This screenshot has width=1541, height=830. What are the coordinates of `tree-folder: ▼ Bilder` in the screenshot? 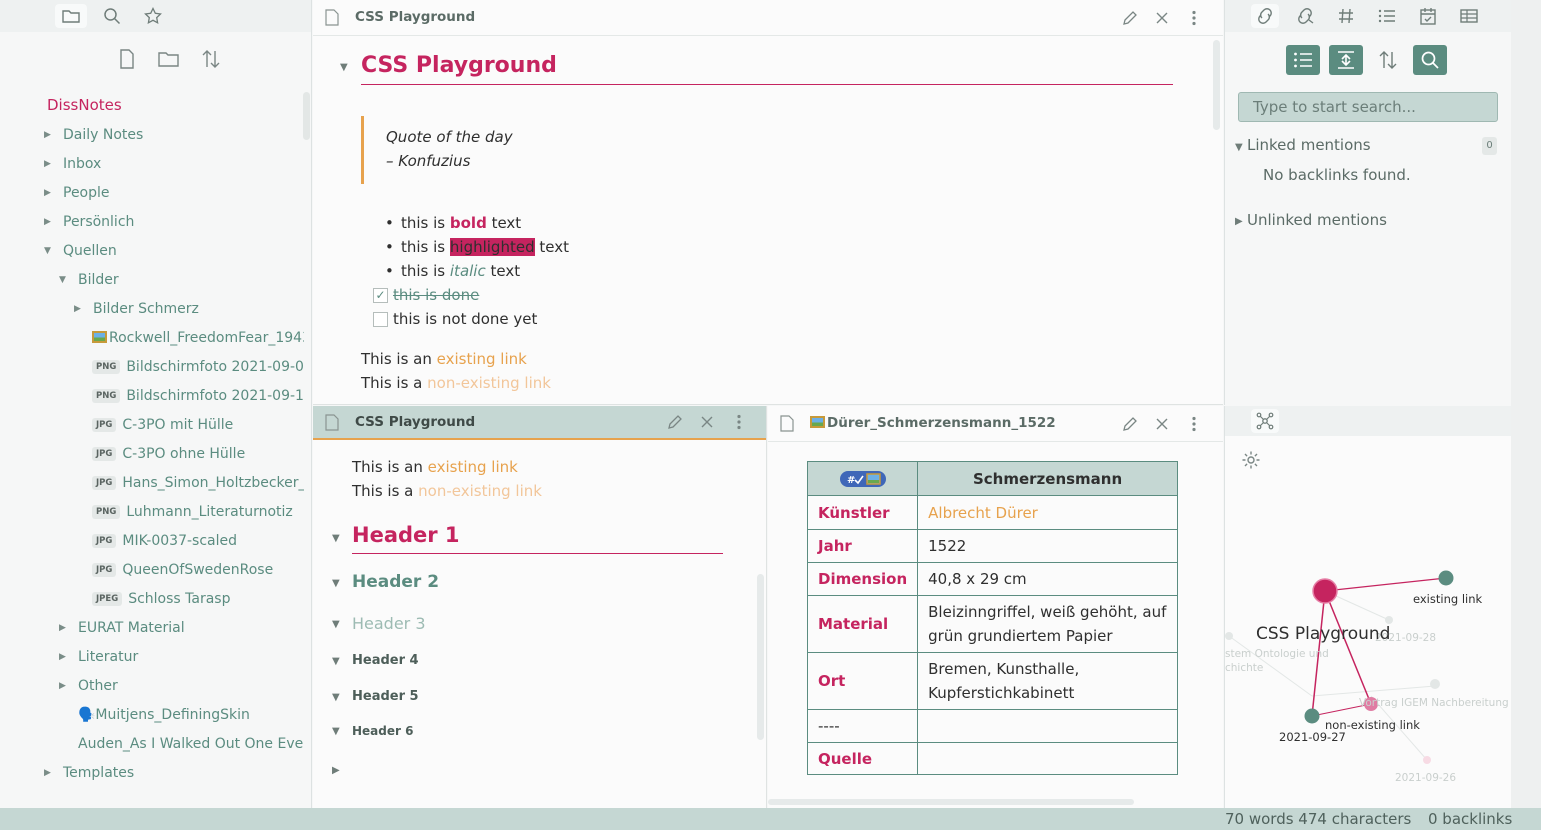 It's located at (152, 280).